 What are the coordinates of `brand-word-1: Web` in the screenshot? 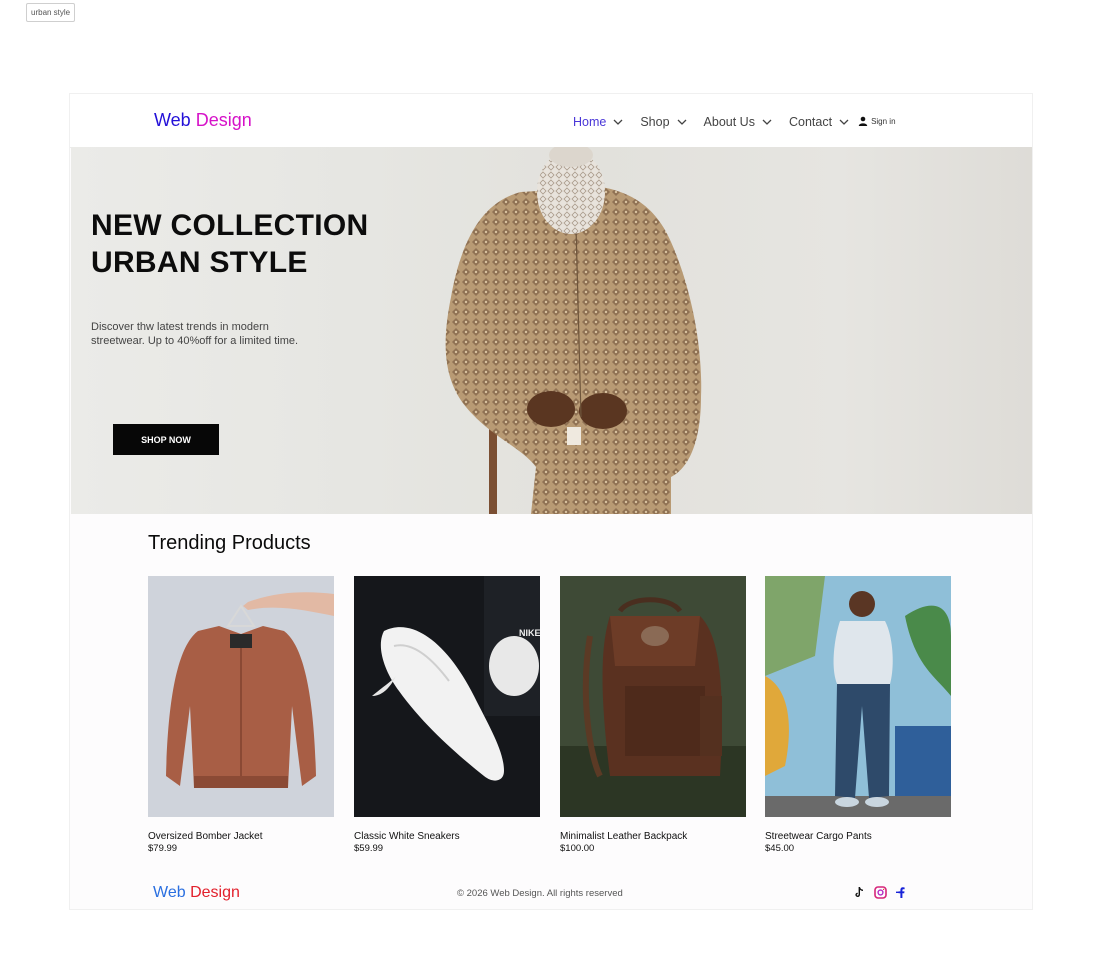 It's located at (172, 120).